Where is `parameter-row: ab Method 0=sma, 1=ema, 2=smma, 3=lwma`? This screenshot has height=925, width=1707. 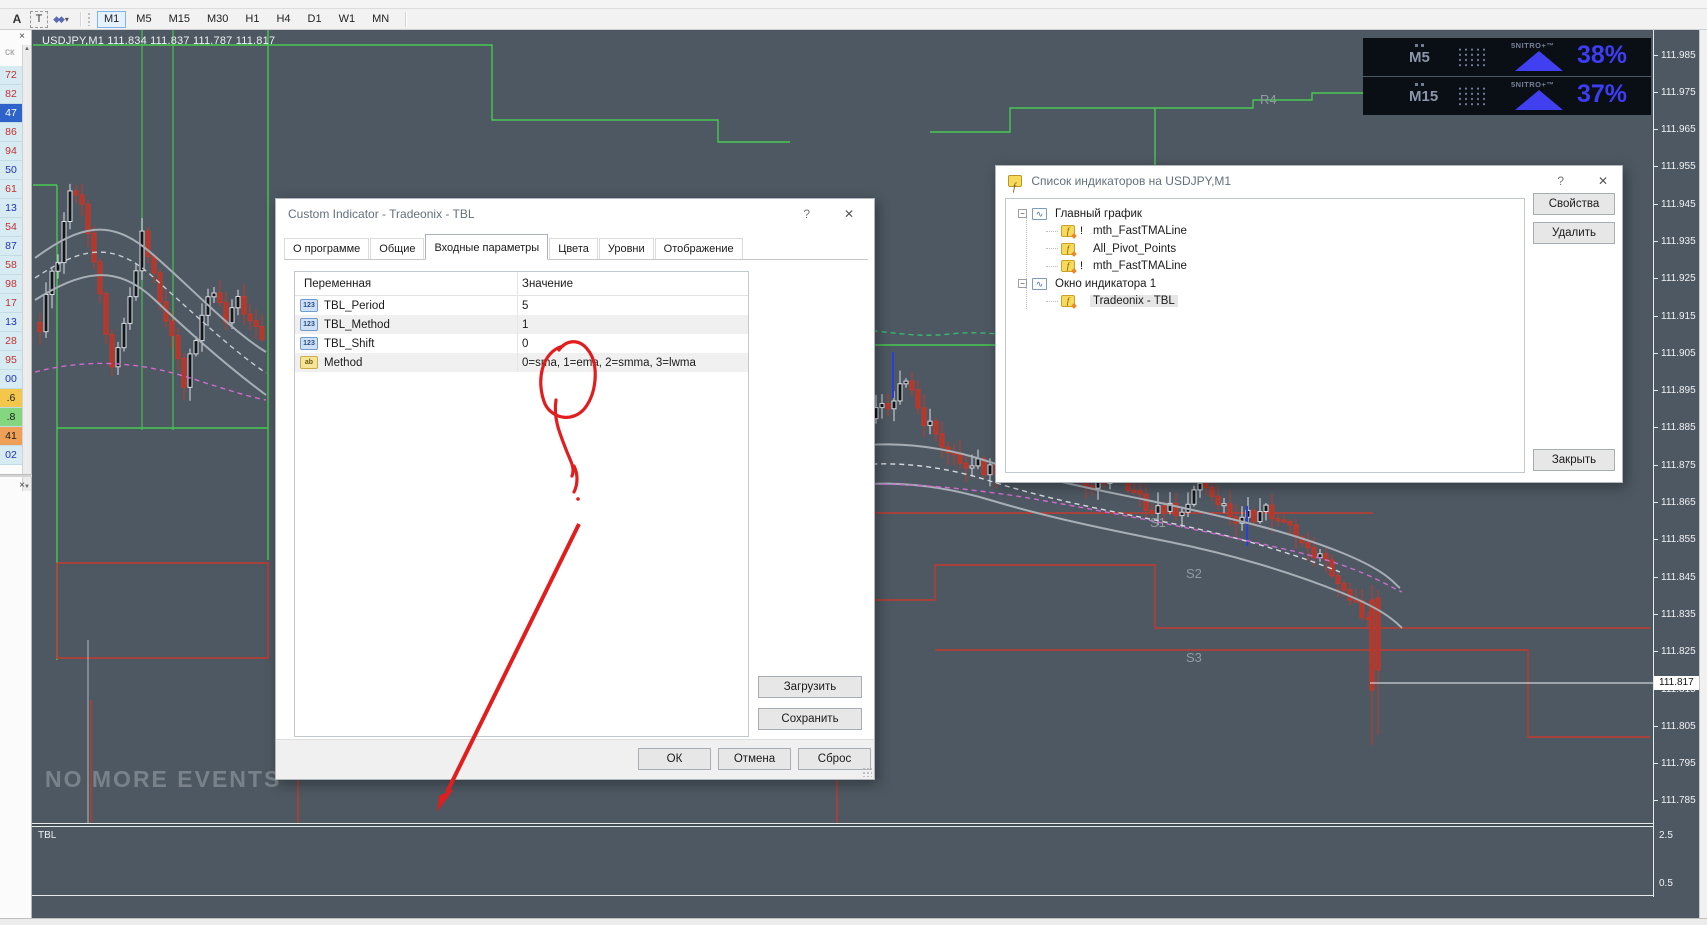
parameter-row: ab Method 0=sma, 1=ema, 2=smma, 3=lwma is located at coordinates (521, 362).